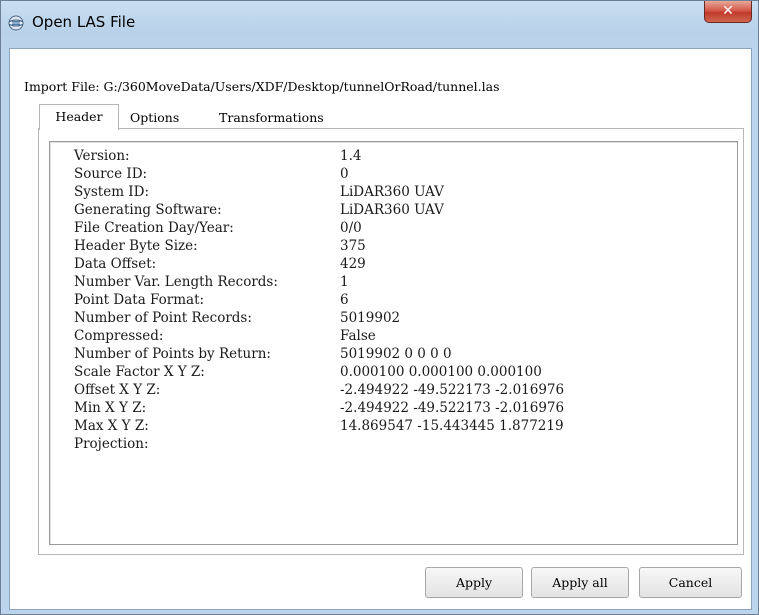  Describe the element at coordinates (396, 354) in the screenshot. I see `row-value: 5019902 0 0 0 0` at that location.